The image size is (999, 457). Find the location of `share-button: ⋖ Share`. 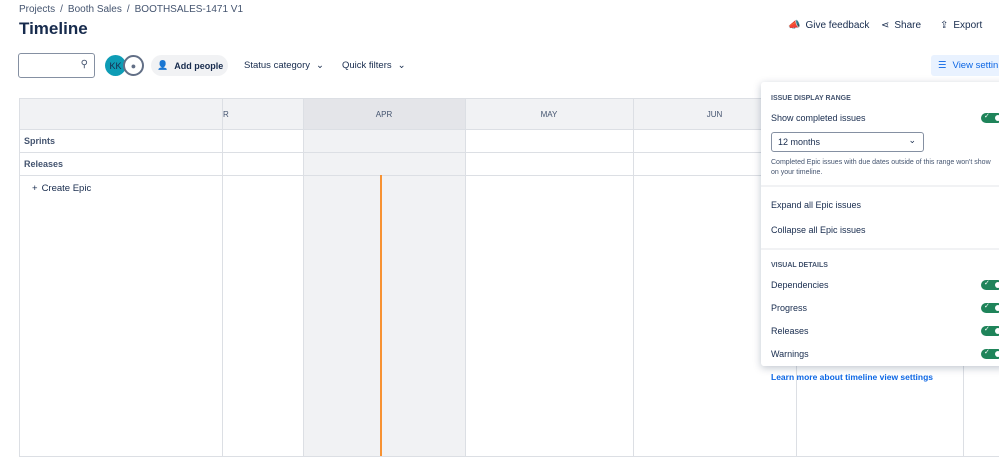

share-button: ⋖ Share is located at coordinates (901, 25).